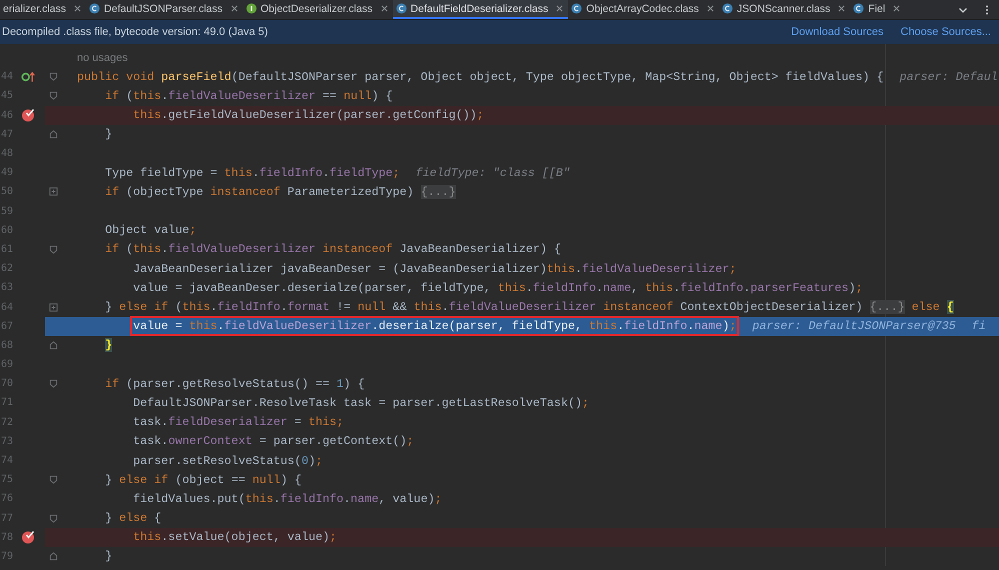 The image size is (999, 570). Describe the element at coordinates (529, 307) in the screenshot. I see `code-text: } else if (this.fieldInfo.format != null && this.fieldValueDeserilizer instanceof ContextObjectDeserializer) {...} else {` at that location.